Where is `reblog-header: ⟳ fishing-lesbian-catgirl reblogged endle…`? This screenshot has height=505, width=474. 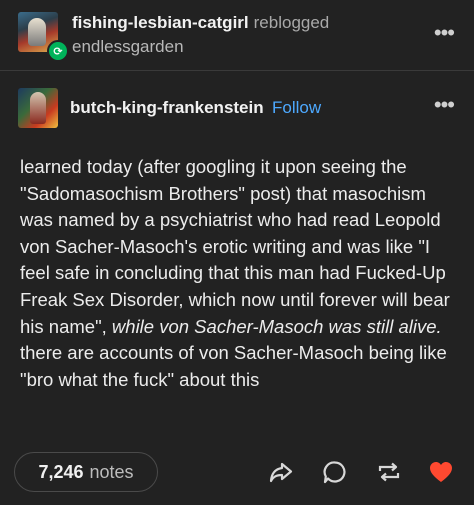
reblog-header: ⟳ fishing-lesbian-catgirl reblogged endle… is located at coordinates (237, 35).